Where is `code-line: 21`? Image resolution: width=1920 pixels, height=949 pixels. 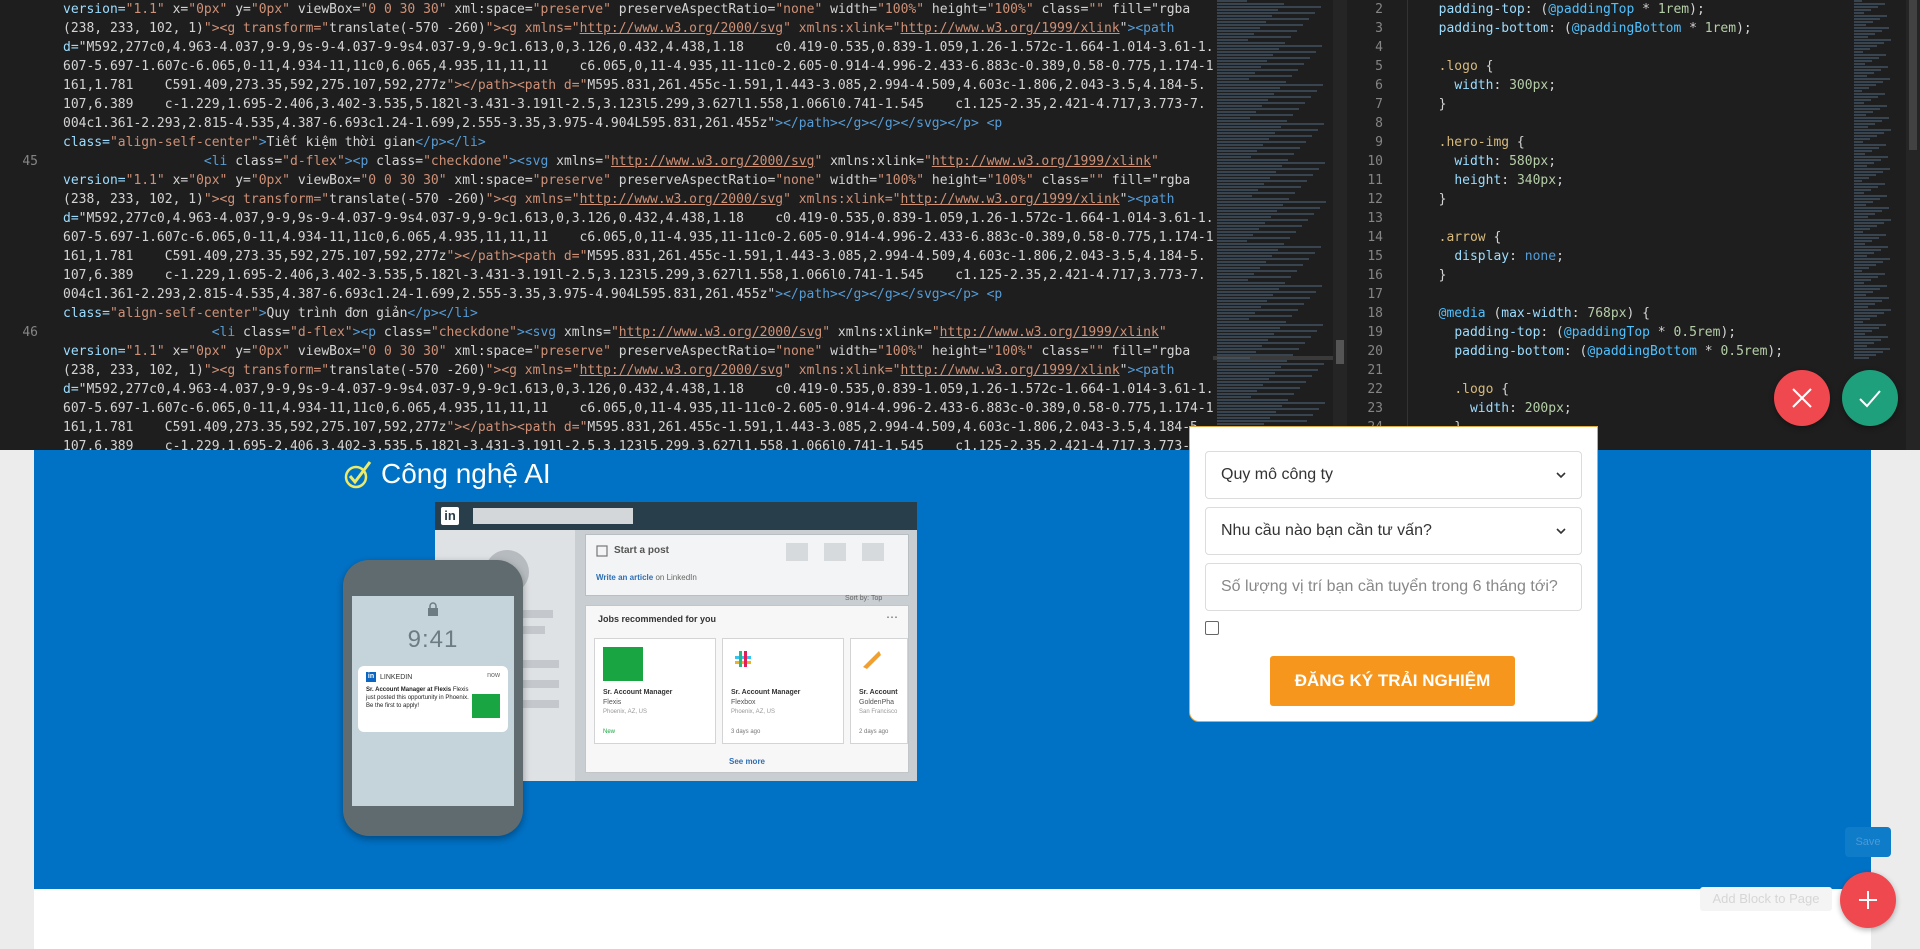
code-line: 21 is located at coordinates (1627, 370).